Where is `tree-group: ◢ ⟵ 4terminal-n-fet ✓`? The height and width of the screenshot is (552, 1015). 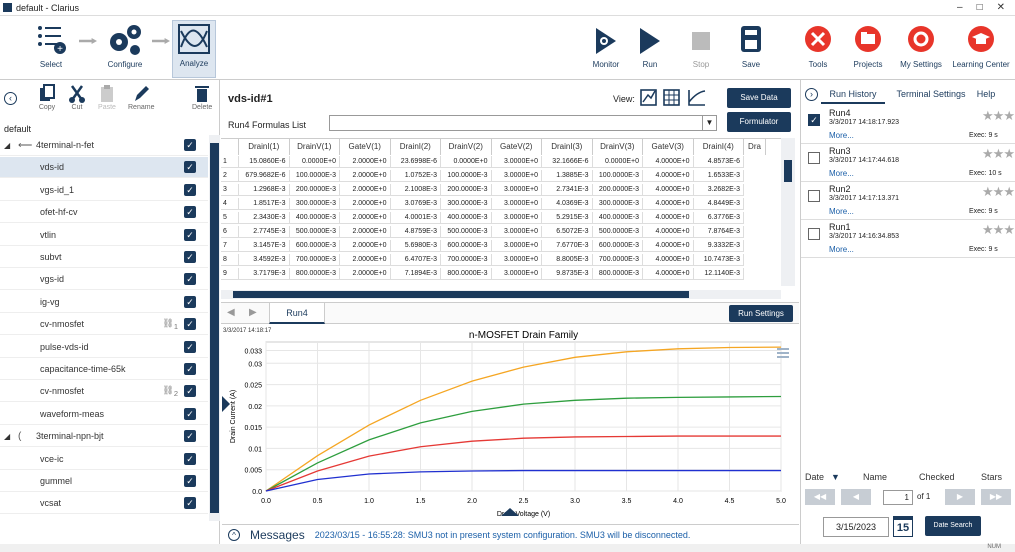
tree-group: ◢ ⟵ 4terminal-n-fet ✓ is located at coordinates (104, 145).